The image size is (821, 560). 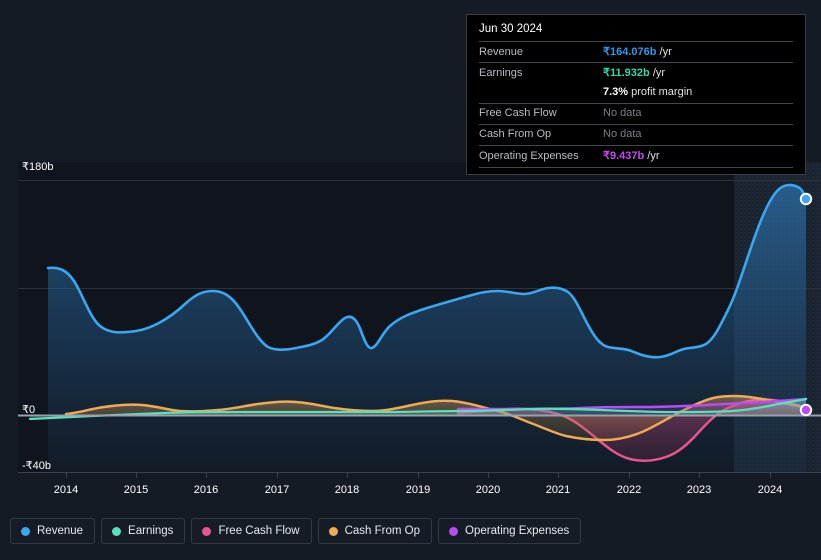 What do you see at coordinates (558, 490) in the screenshot?
I see `x-axis-label-2021: 2021` at bounding box center [558, 490].